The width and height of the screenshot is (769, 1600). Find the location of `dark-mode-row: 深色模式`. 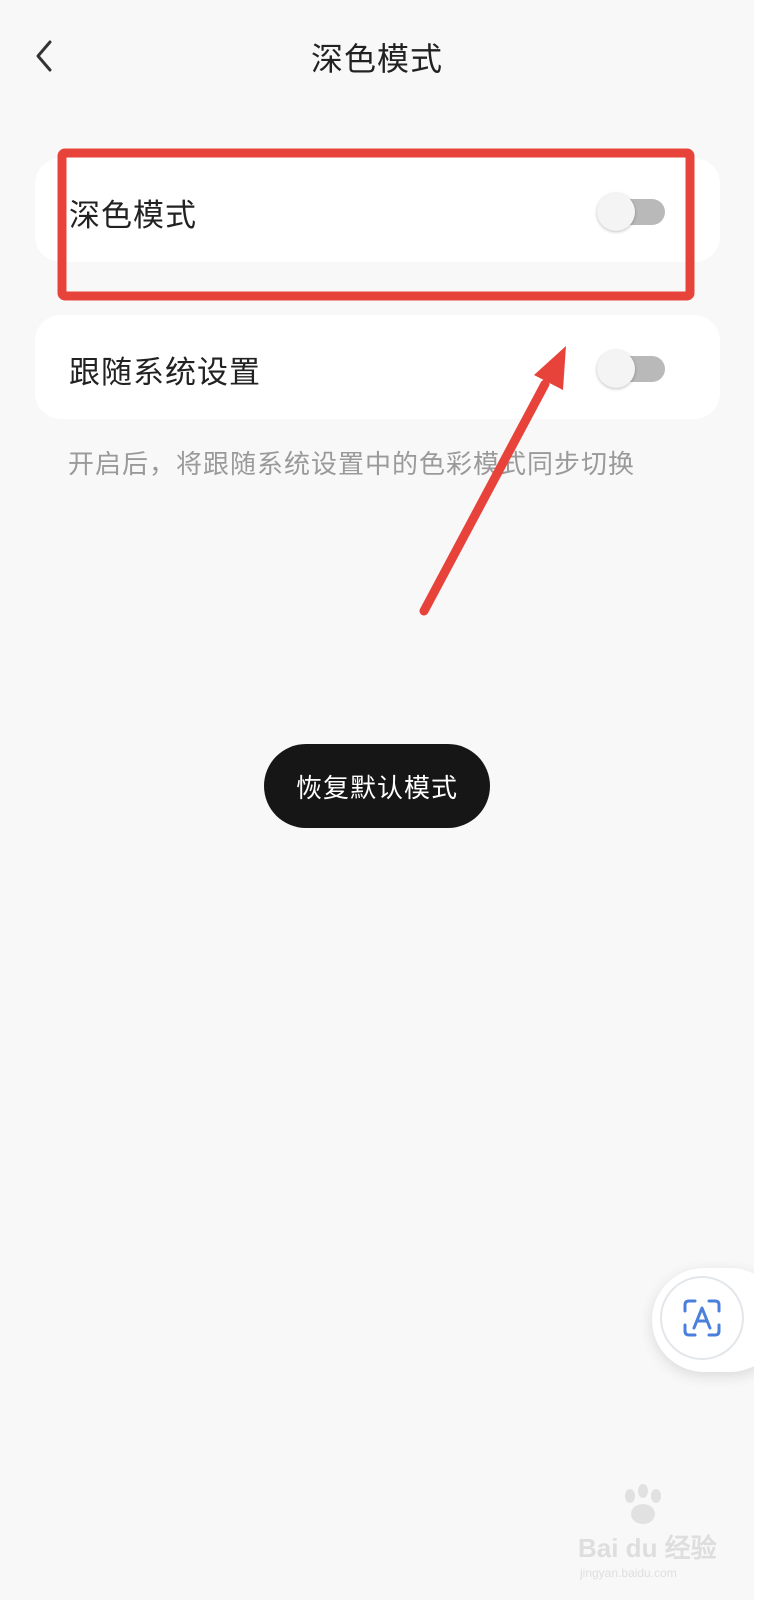

dark-mode-row: 深色模式 is located at coordinates (377, 210).